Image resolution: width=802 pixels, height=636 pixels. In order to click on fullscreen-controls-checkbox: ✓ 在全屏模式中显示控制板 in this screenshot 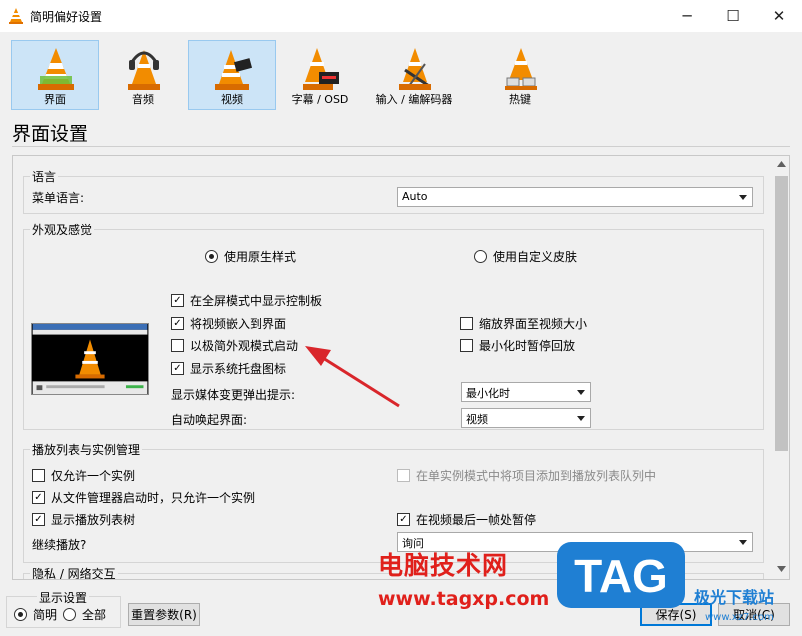, I will do `click(246, 300)`.